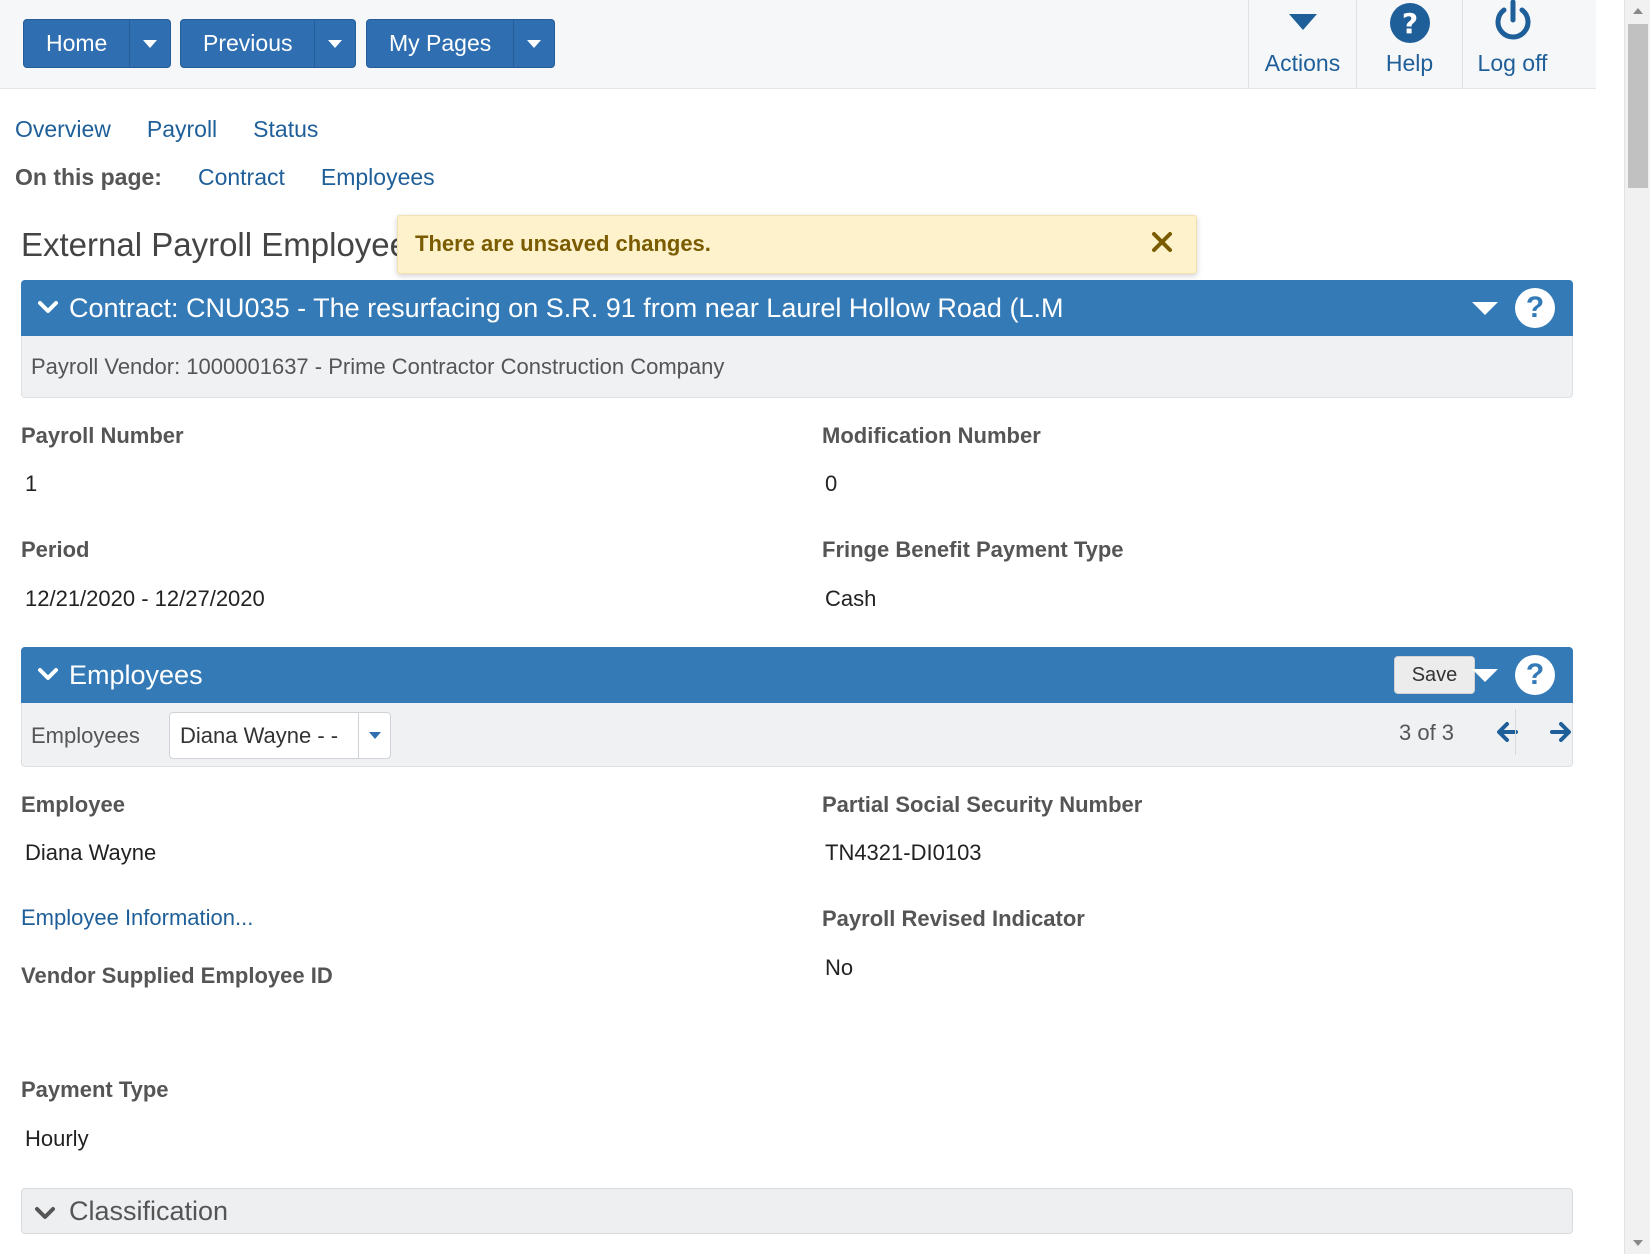 This screenshot has height=1254, width=1650. What do you see at coordinates (57, 1138) in the screenshot?
I see `payment-type-value: Hourly` at bounding box center [57, 1138].